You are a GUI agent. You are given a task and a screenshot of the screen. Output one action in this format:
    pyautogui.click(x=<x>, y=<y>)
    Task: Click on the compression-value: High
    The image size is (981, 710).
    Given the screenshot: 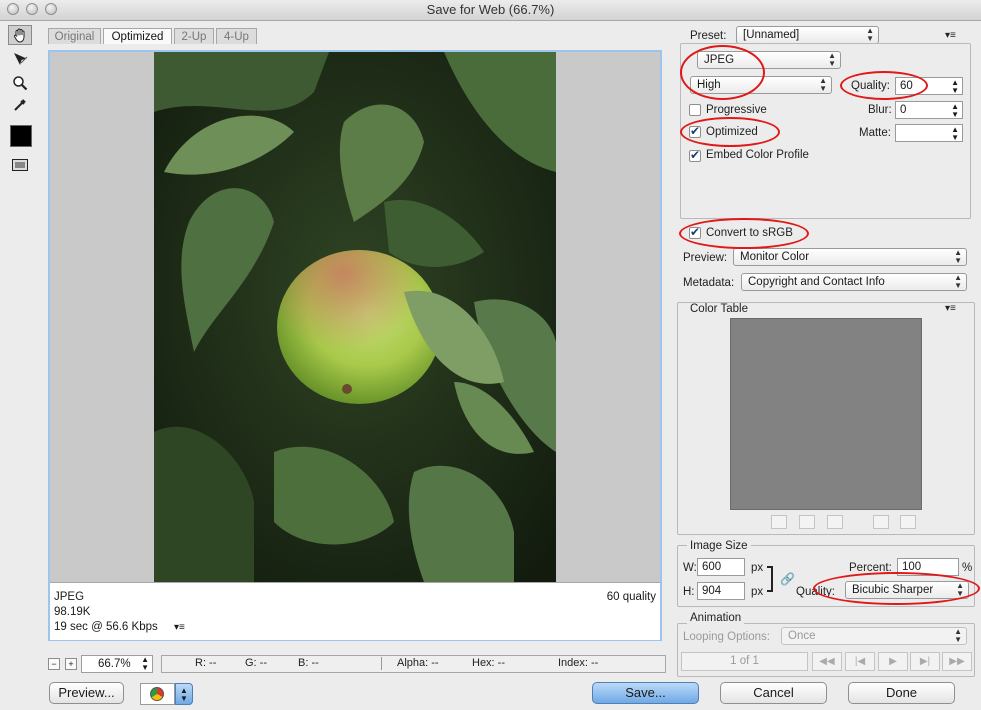 What is the action you would take?
    pyautogui.click(x=709, y=85)
    